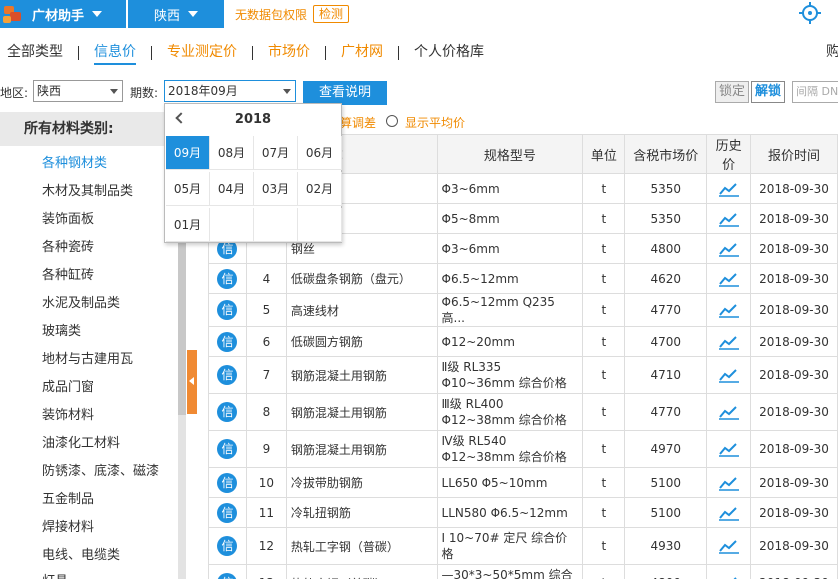 The width and height of the screenshot is (838, 579). What do you see at coordinates (78, 91) in the screenshot?
I see `region-select: 陕西` at bounding box center [78, 91].